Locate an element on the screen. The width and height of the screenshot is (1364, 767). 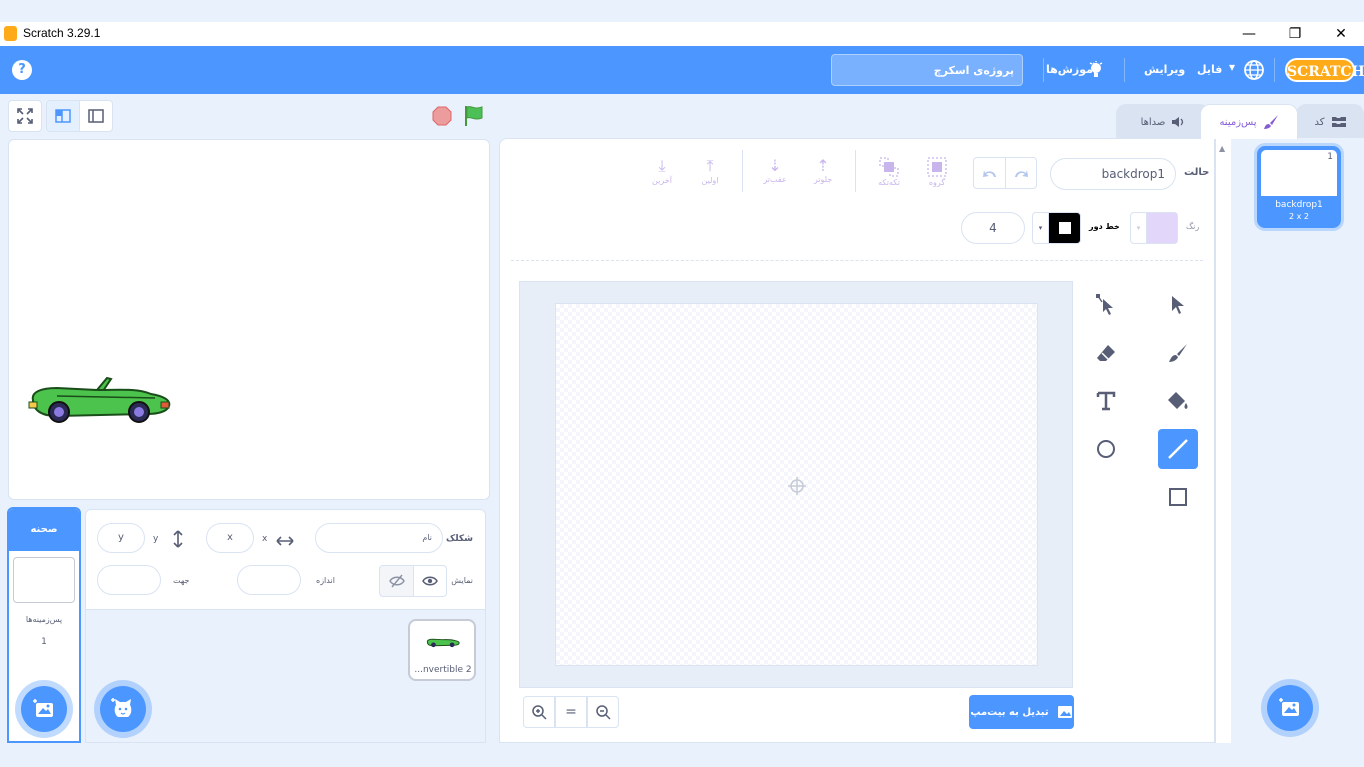
size-input is located at coordinates (269, 580).